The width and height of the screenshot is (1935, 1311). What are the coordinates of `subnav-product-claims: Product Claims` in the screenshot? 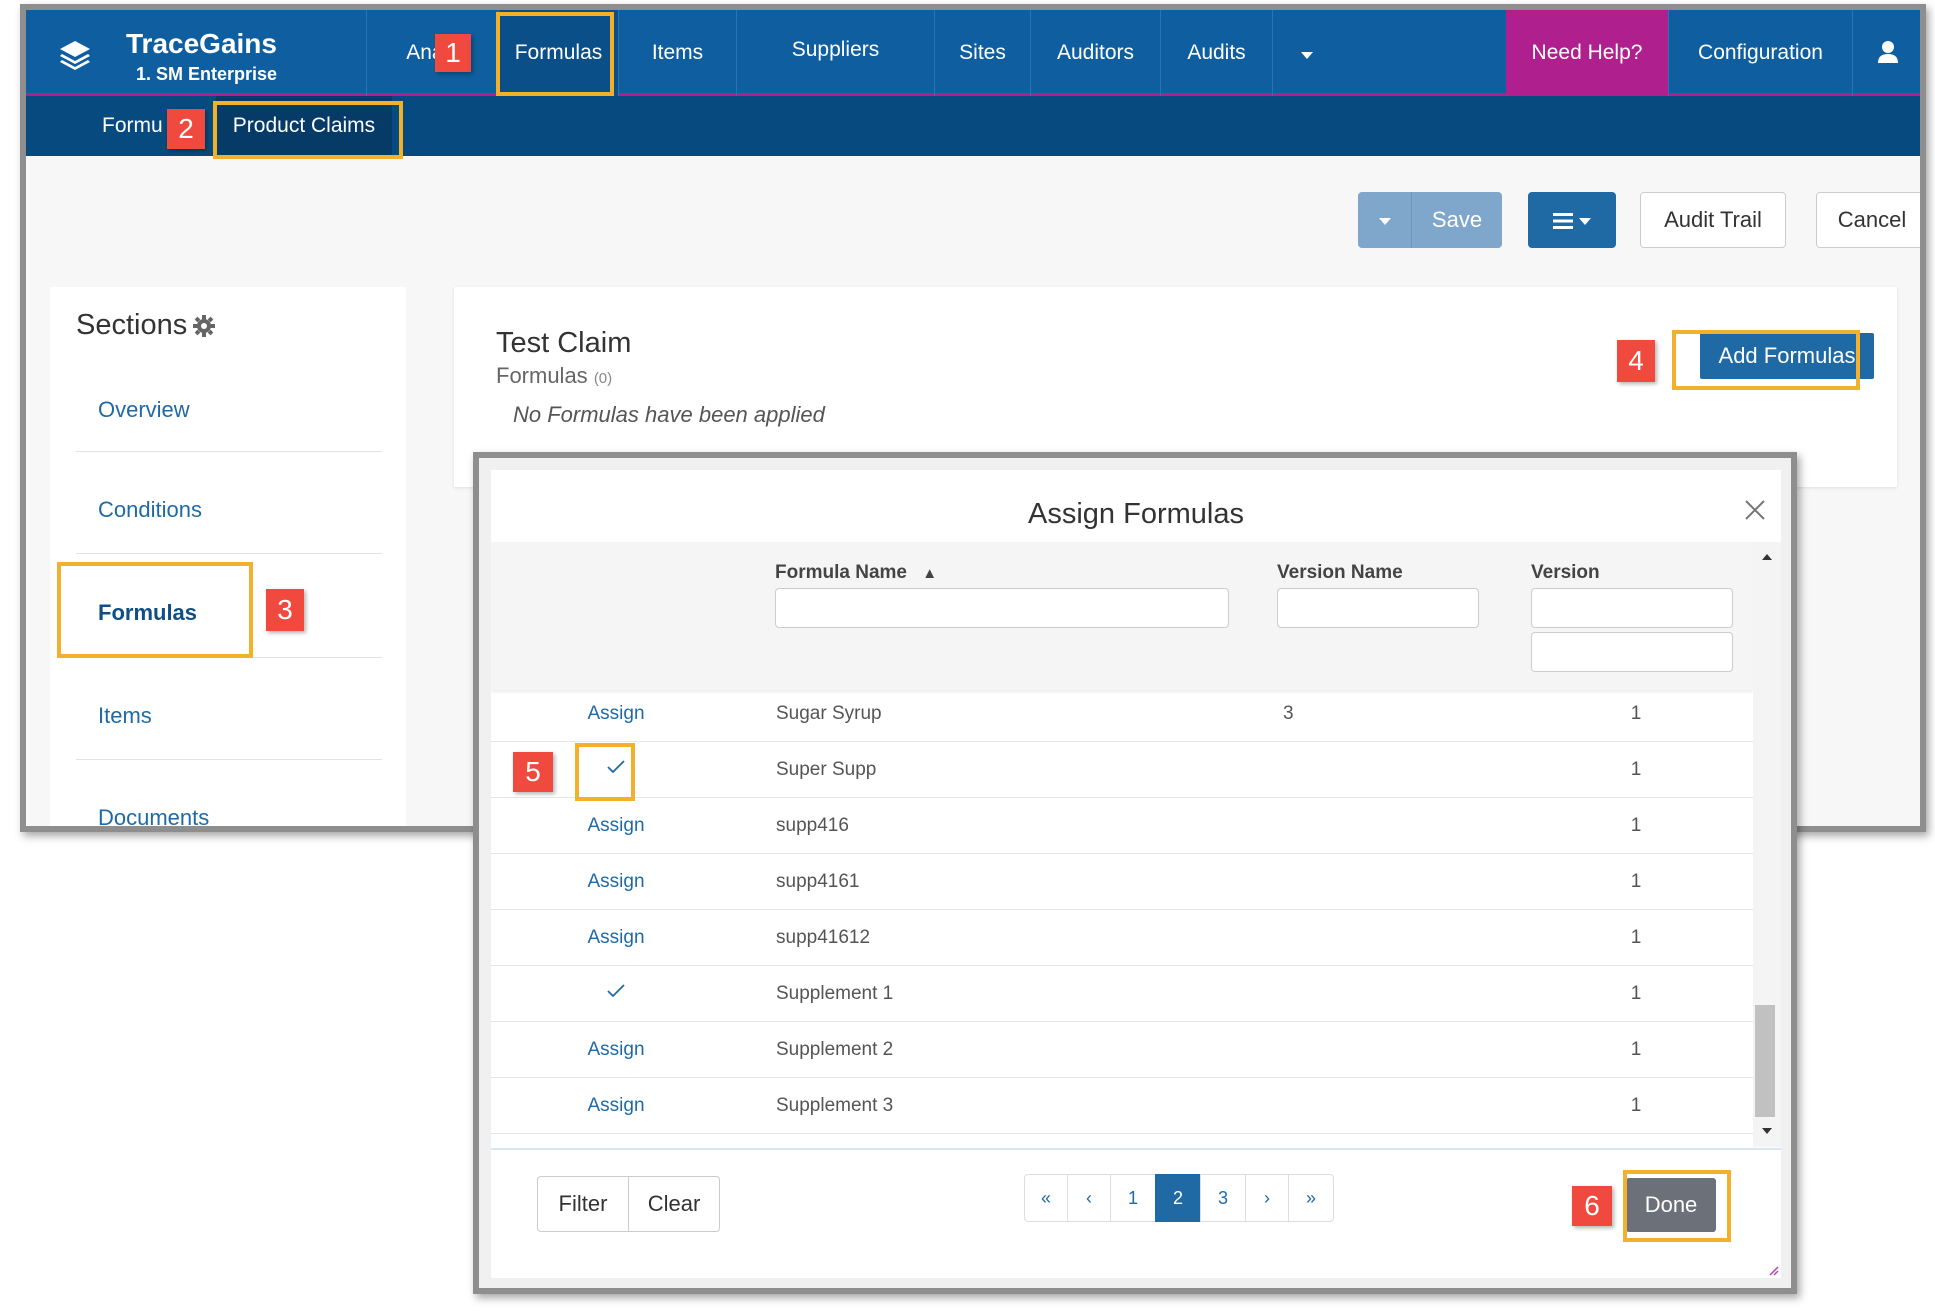 It's located at (304, 126).